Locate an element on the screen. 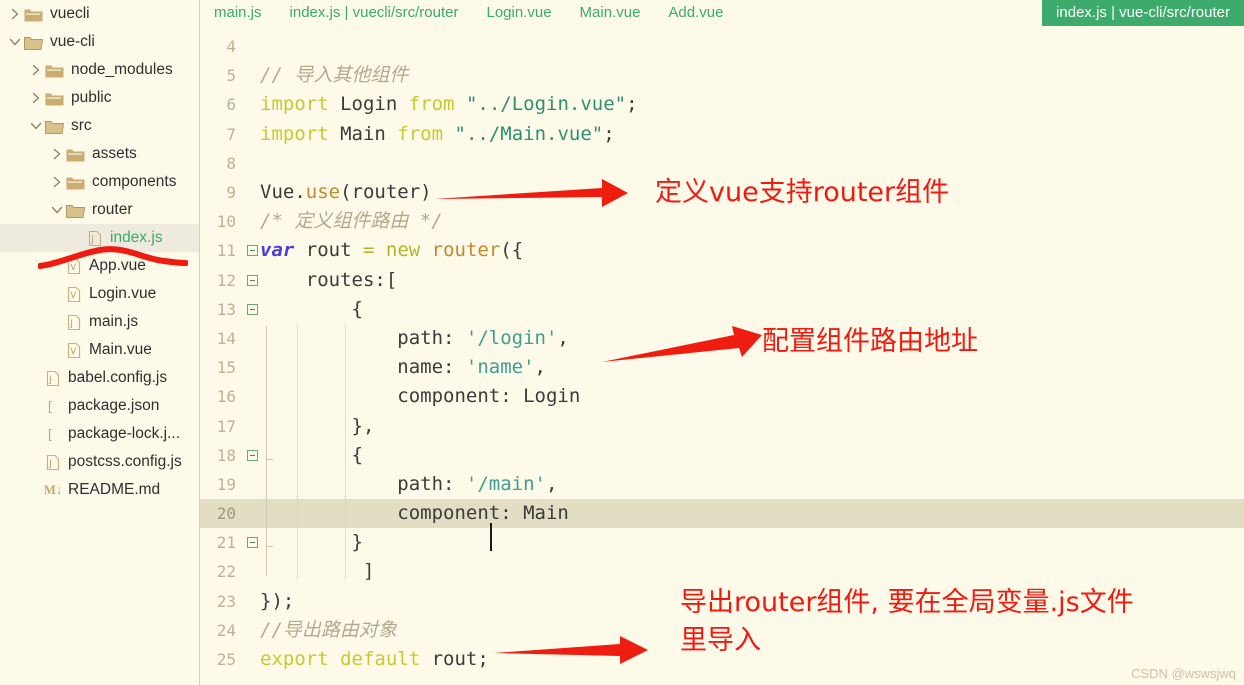  code-token: // 导入其他组件 is located at coordinates (334, 75).